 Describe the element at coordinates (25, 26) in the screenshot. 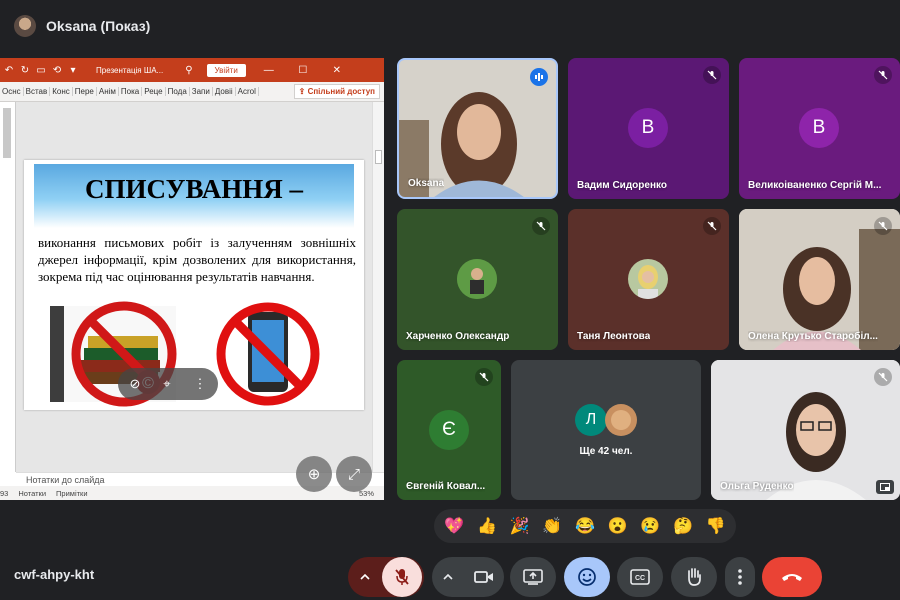

I see `presenter-avatar` at that location.